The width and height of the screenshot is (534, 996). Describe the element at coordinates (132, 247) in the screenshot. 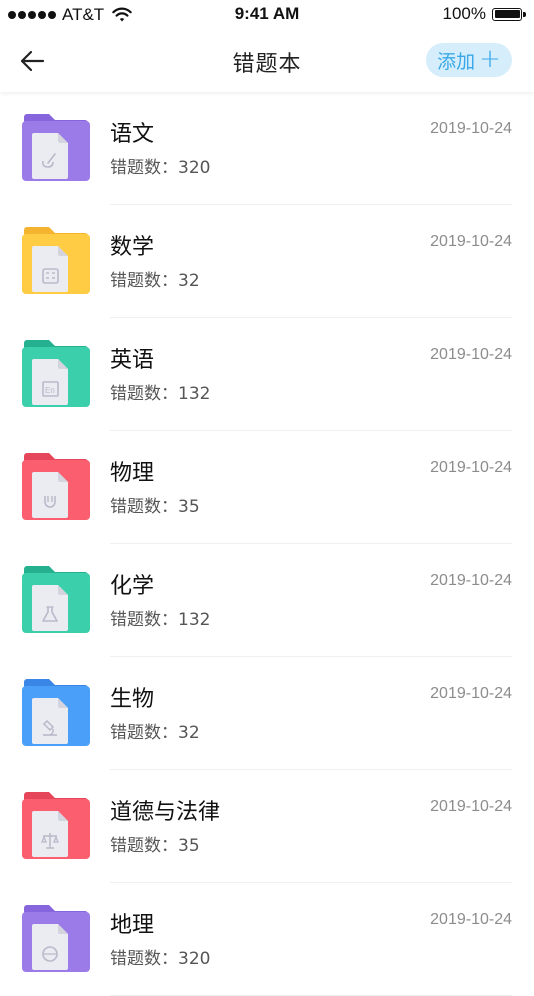

I see `subject-name: 数学` at that location.